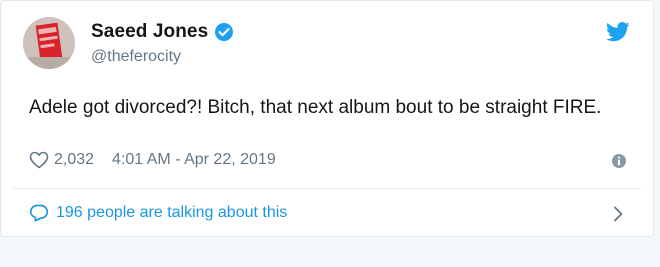 The height and width of the screenshot is (267, 660). What do you see at coordinates (136, 57) in the screenshot?
I see `user-handle: @theferocity` at bounding box center [136, 57].